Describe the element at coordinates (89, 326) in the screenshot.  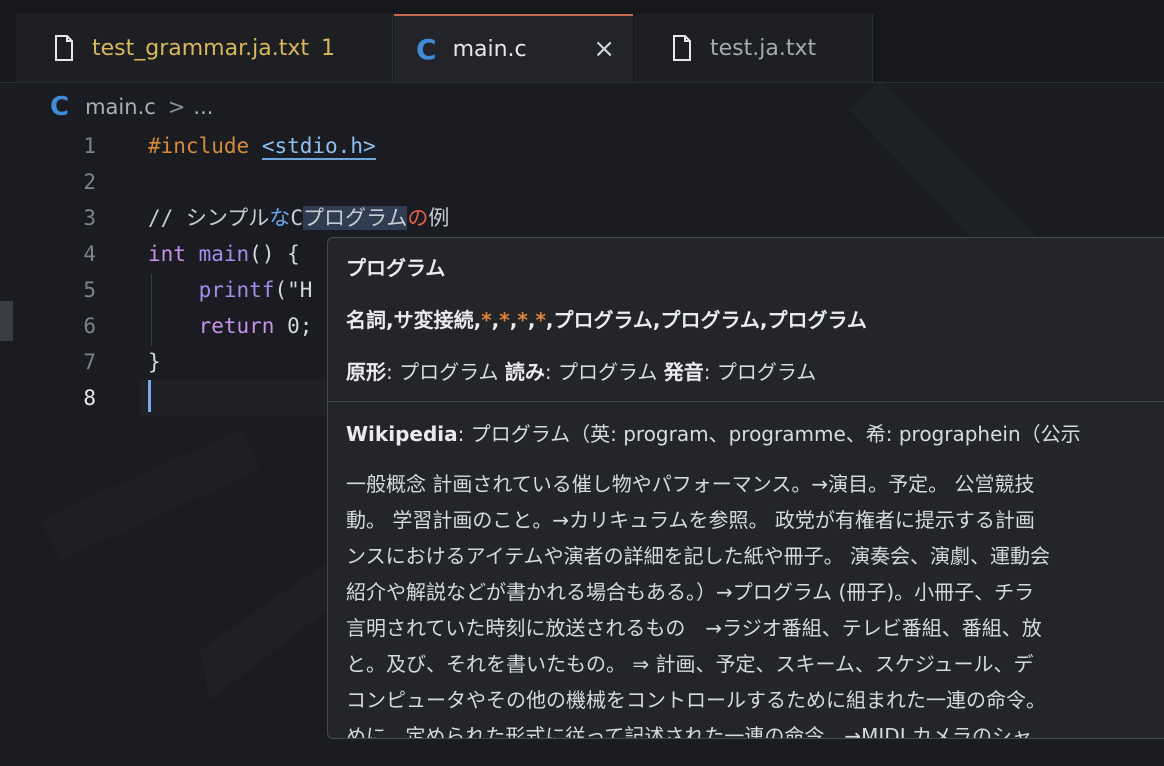
I see `line-number: 6` at that location.